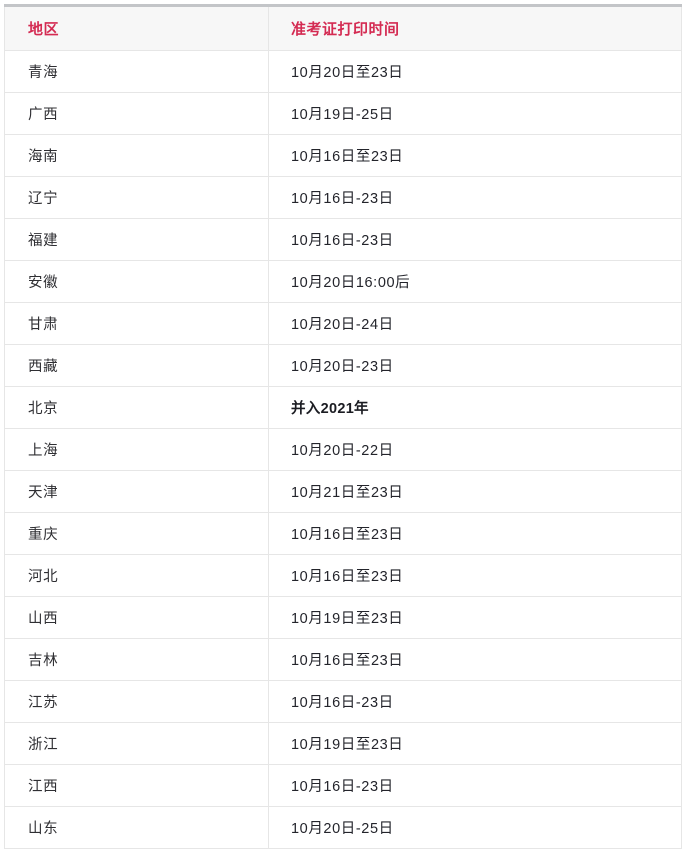 This screenshot has height=854, width=686. I want to click on cell-region: 广西, so click(136, 113).